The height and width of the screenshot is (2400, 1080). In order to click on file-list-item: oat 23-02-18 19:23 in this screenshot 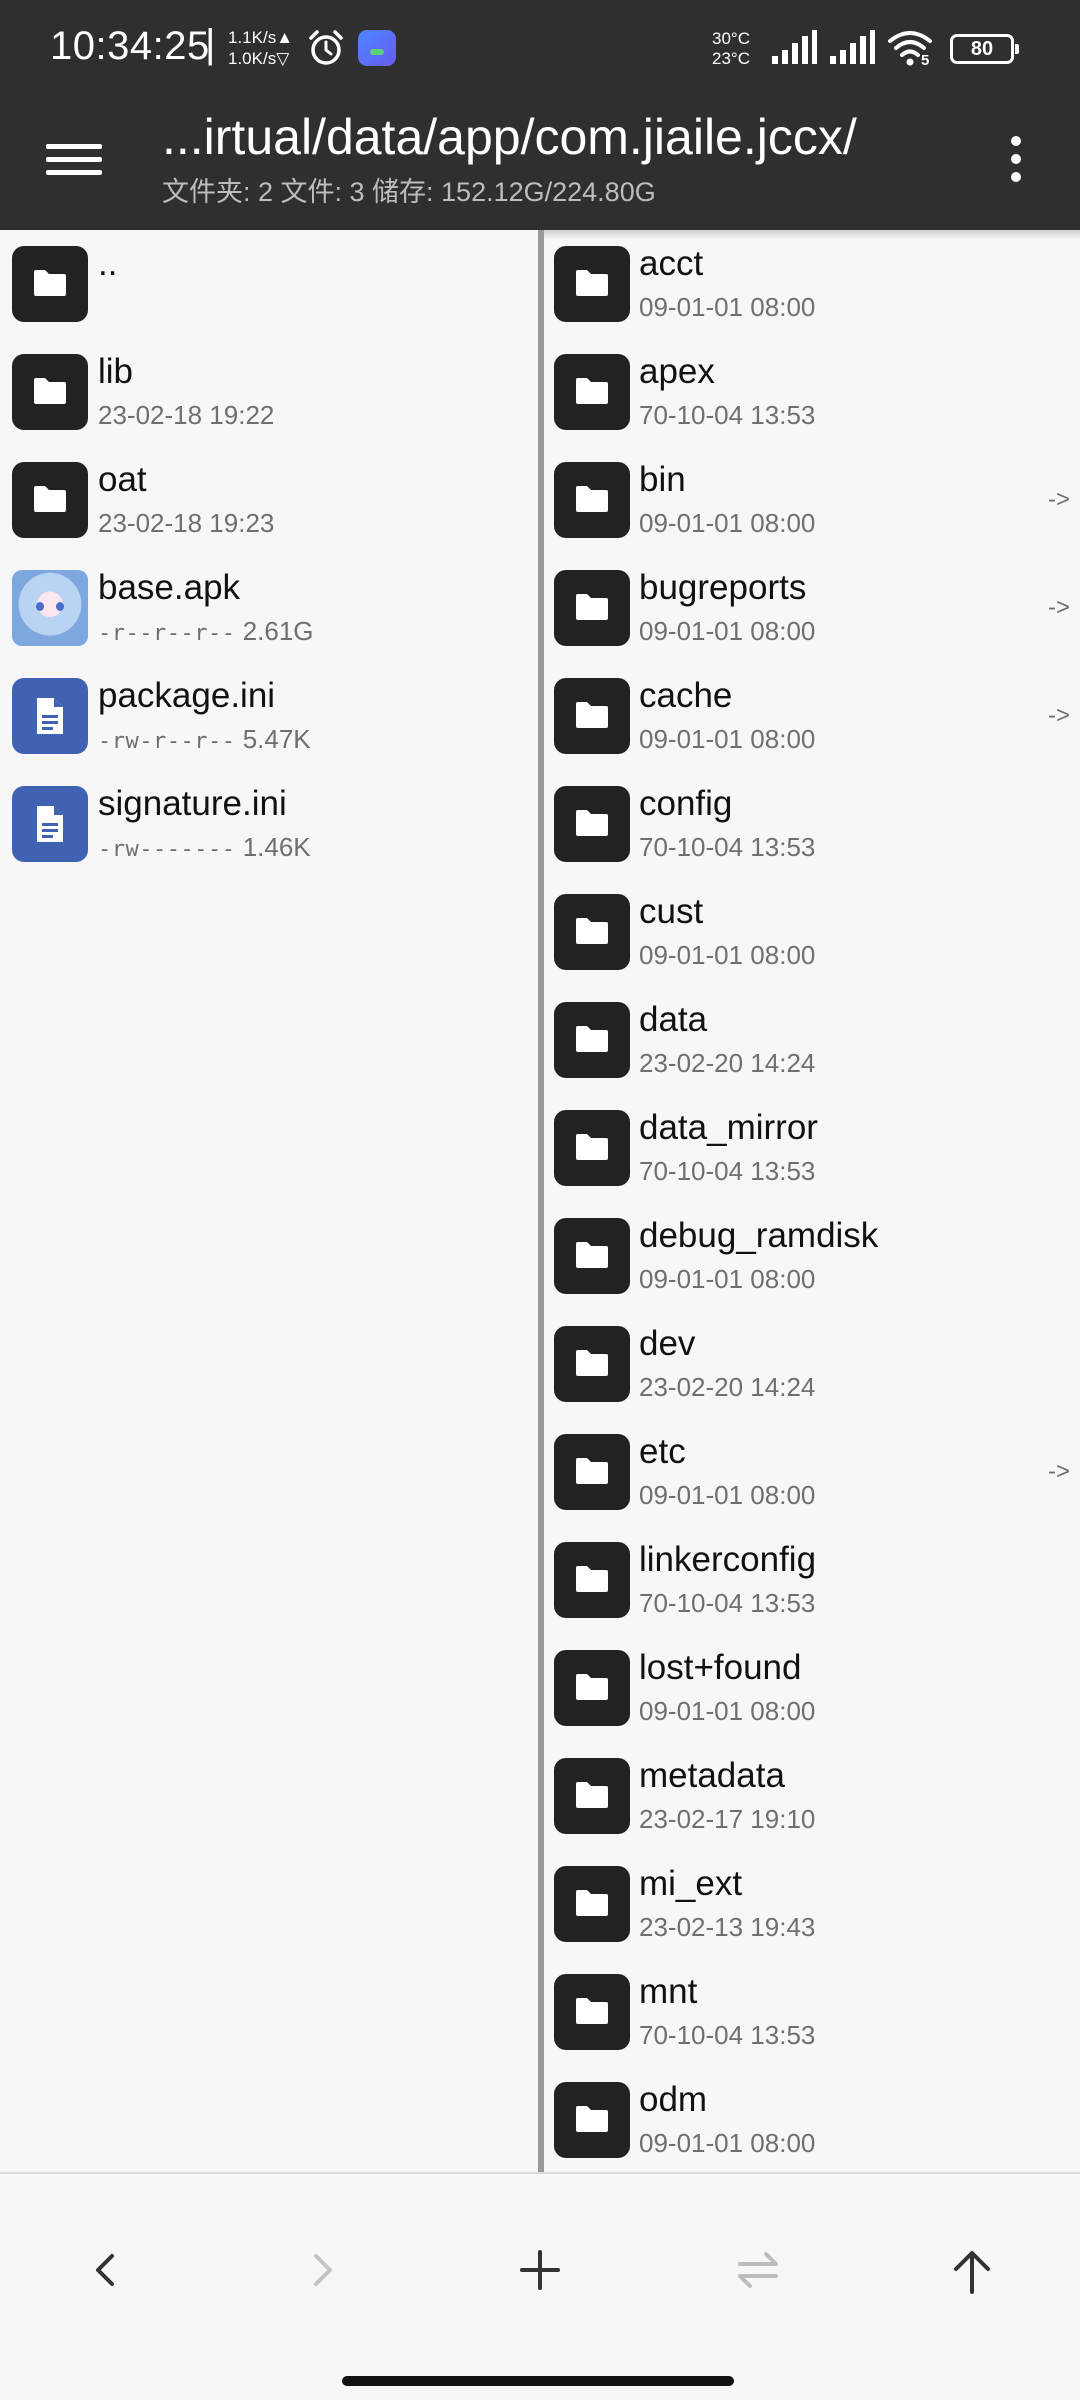, I will do `click(270, 500)`.